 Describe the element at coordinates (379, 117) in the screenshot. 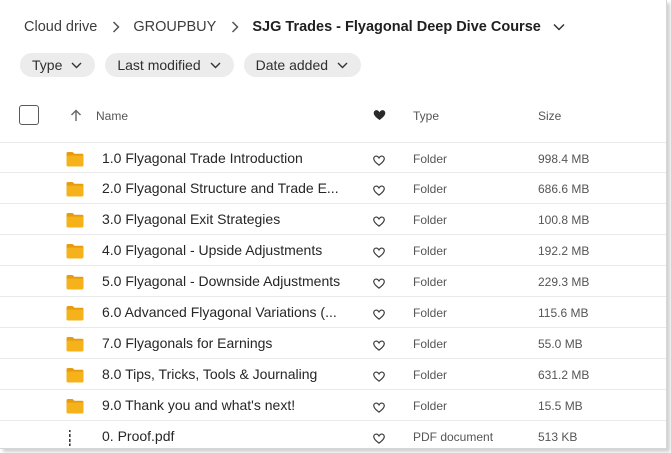

I see `heart-filled-icon` at that location.